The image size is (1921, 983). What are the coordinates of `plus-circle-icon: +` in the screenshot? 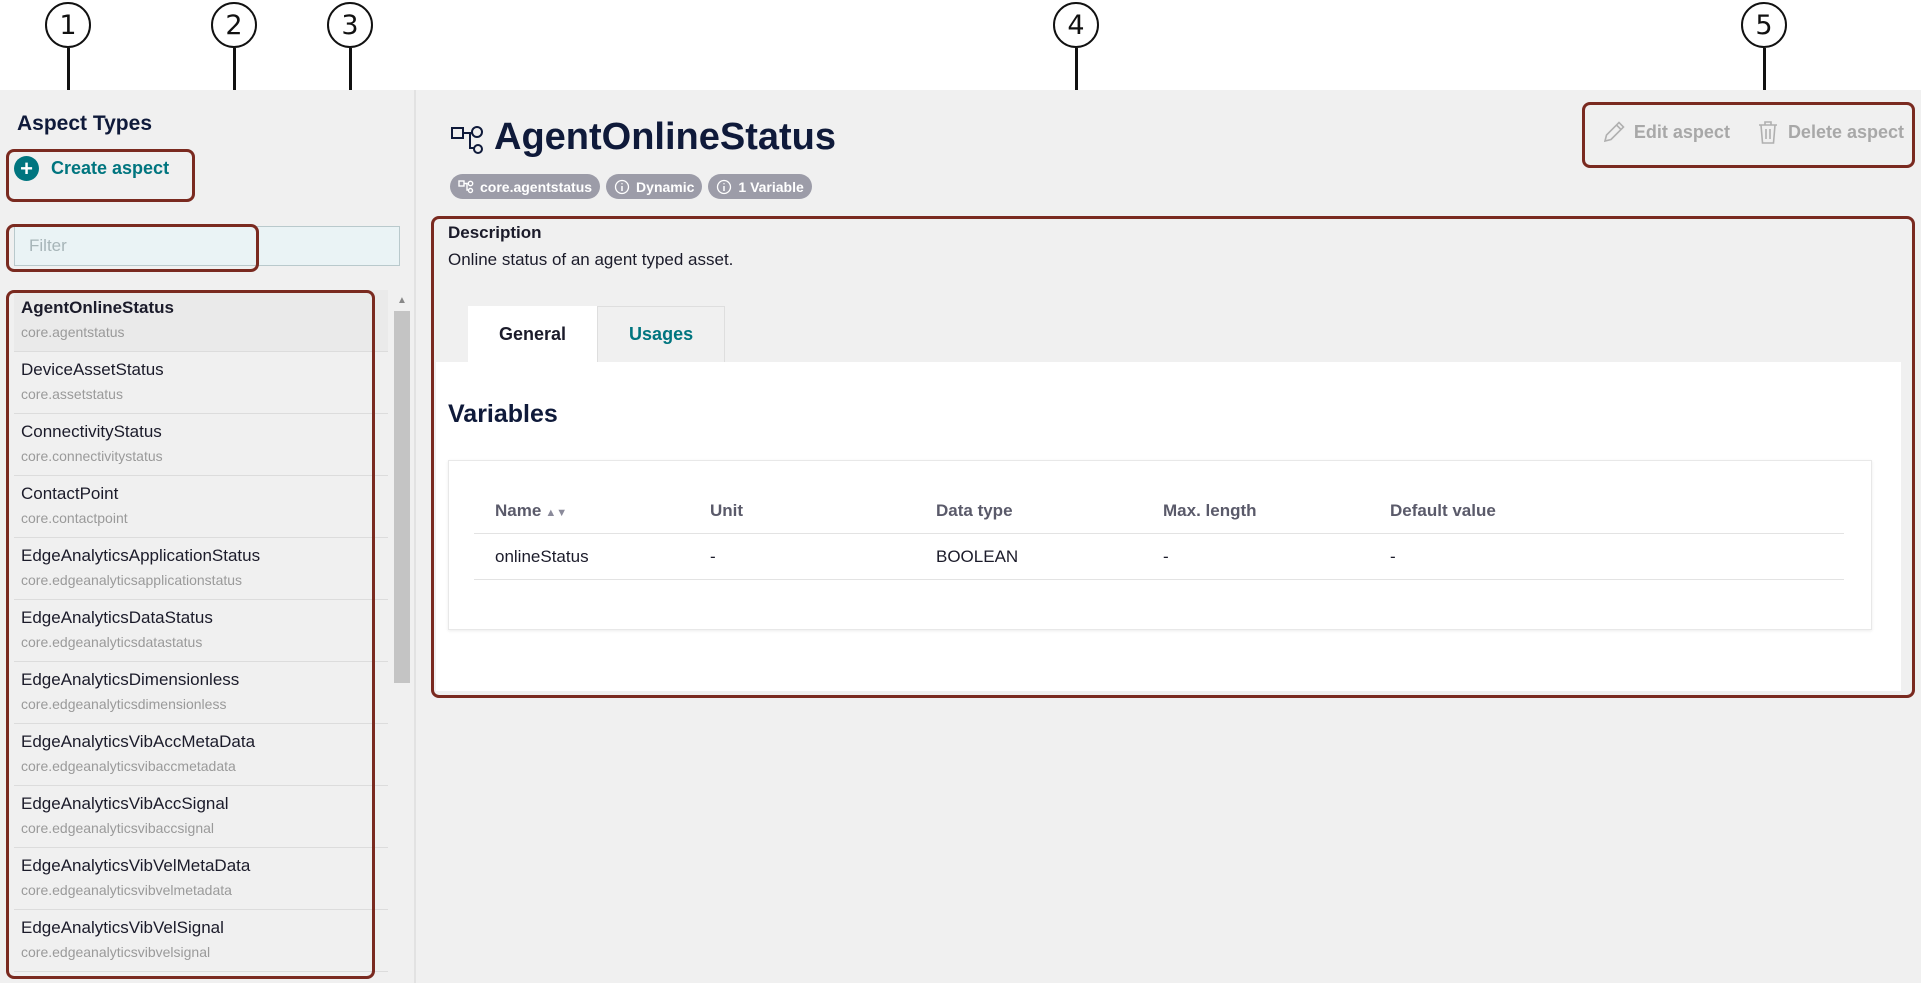 It's located at (26, 168).